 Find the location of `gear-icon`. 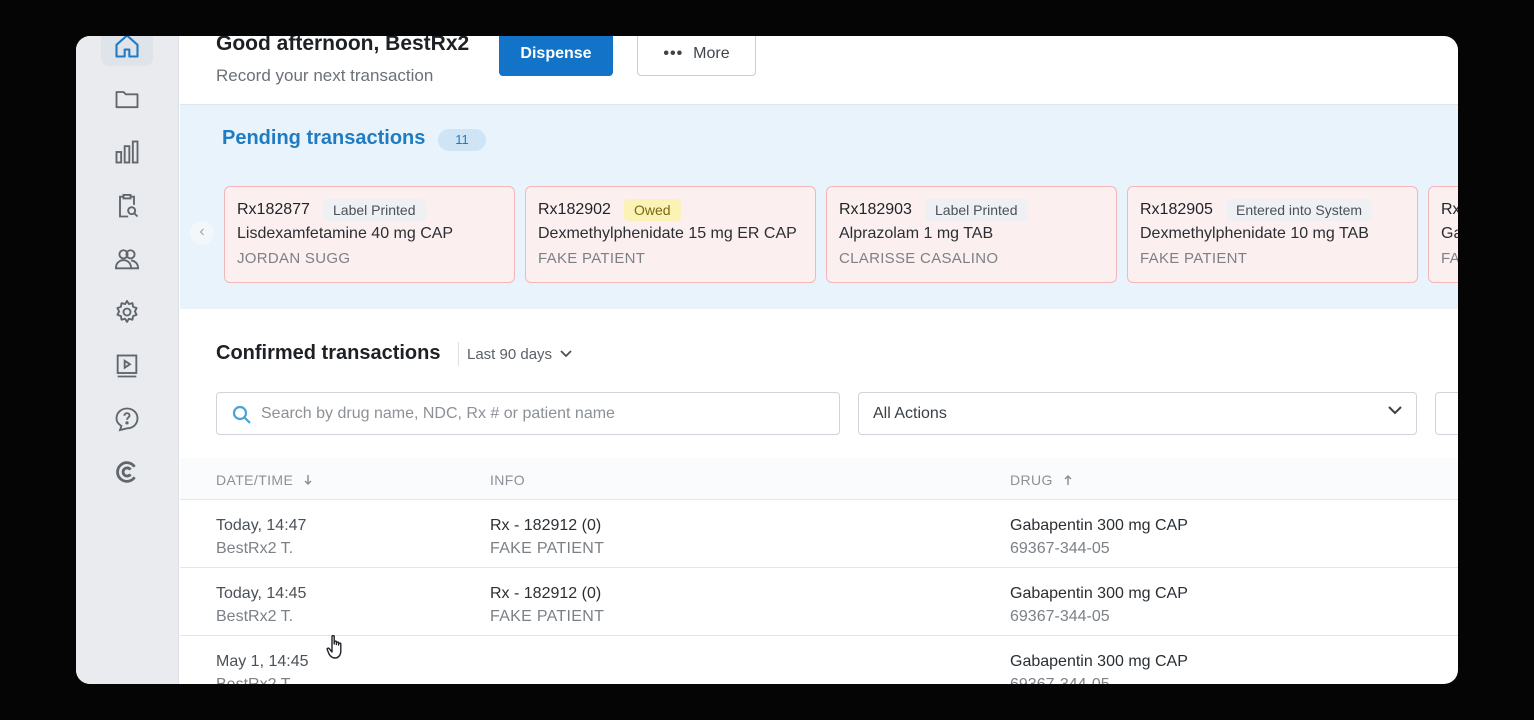

gear-icon is located at coordinates (127, 311).